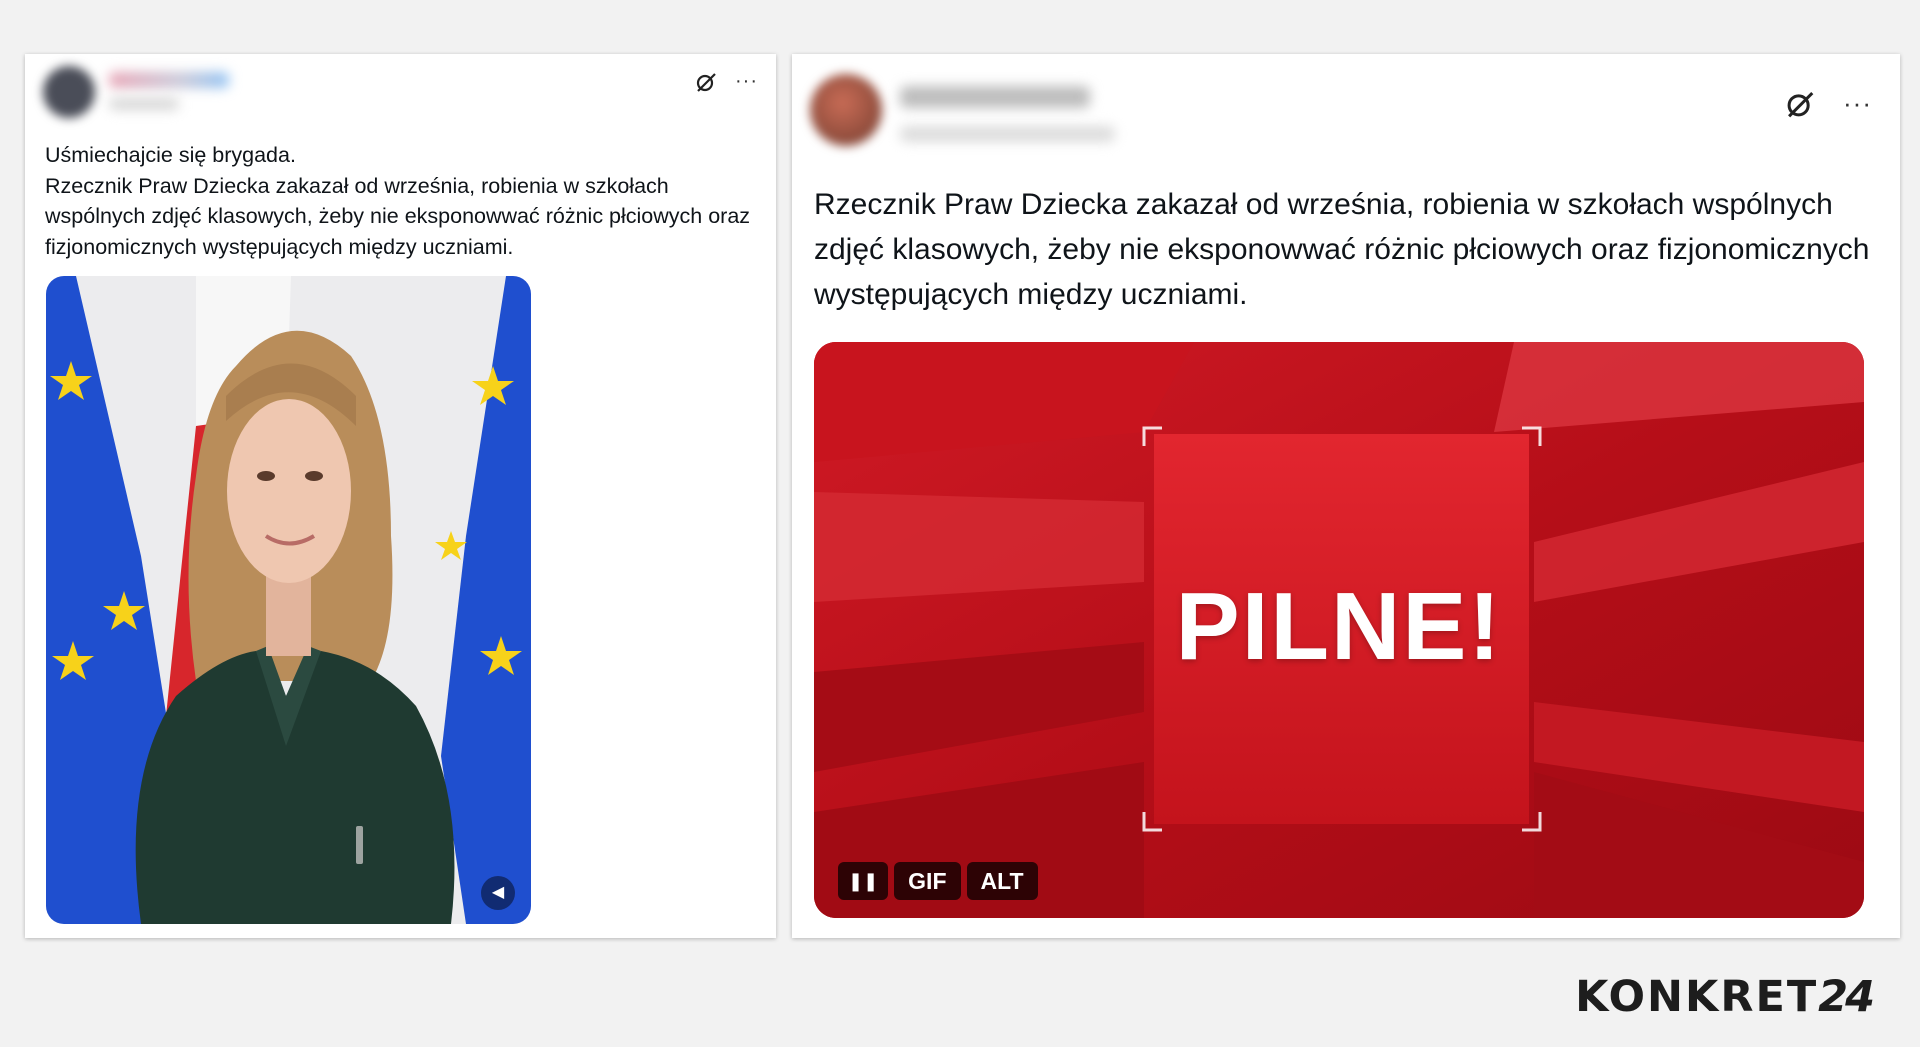  What do you see at coordinates (1339, 626) in the screenshot?
I see `gif-headline: PILNE!` at bounding box center [1339, 626].